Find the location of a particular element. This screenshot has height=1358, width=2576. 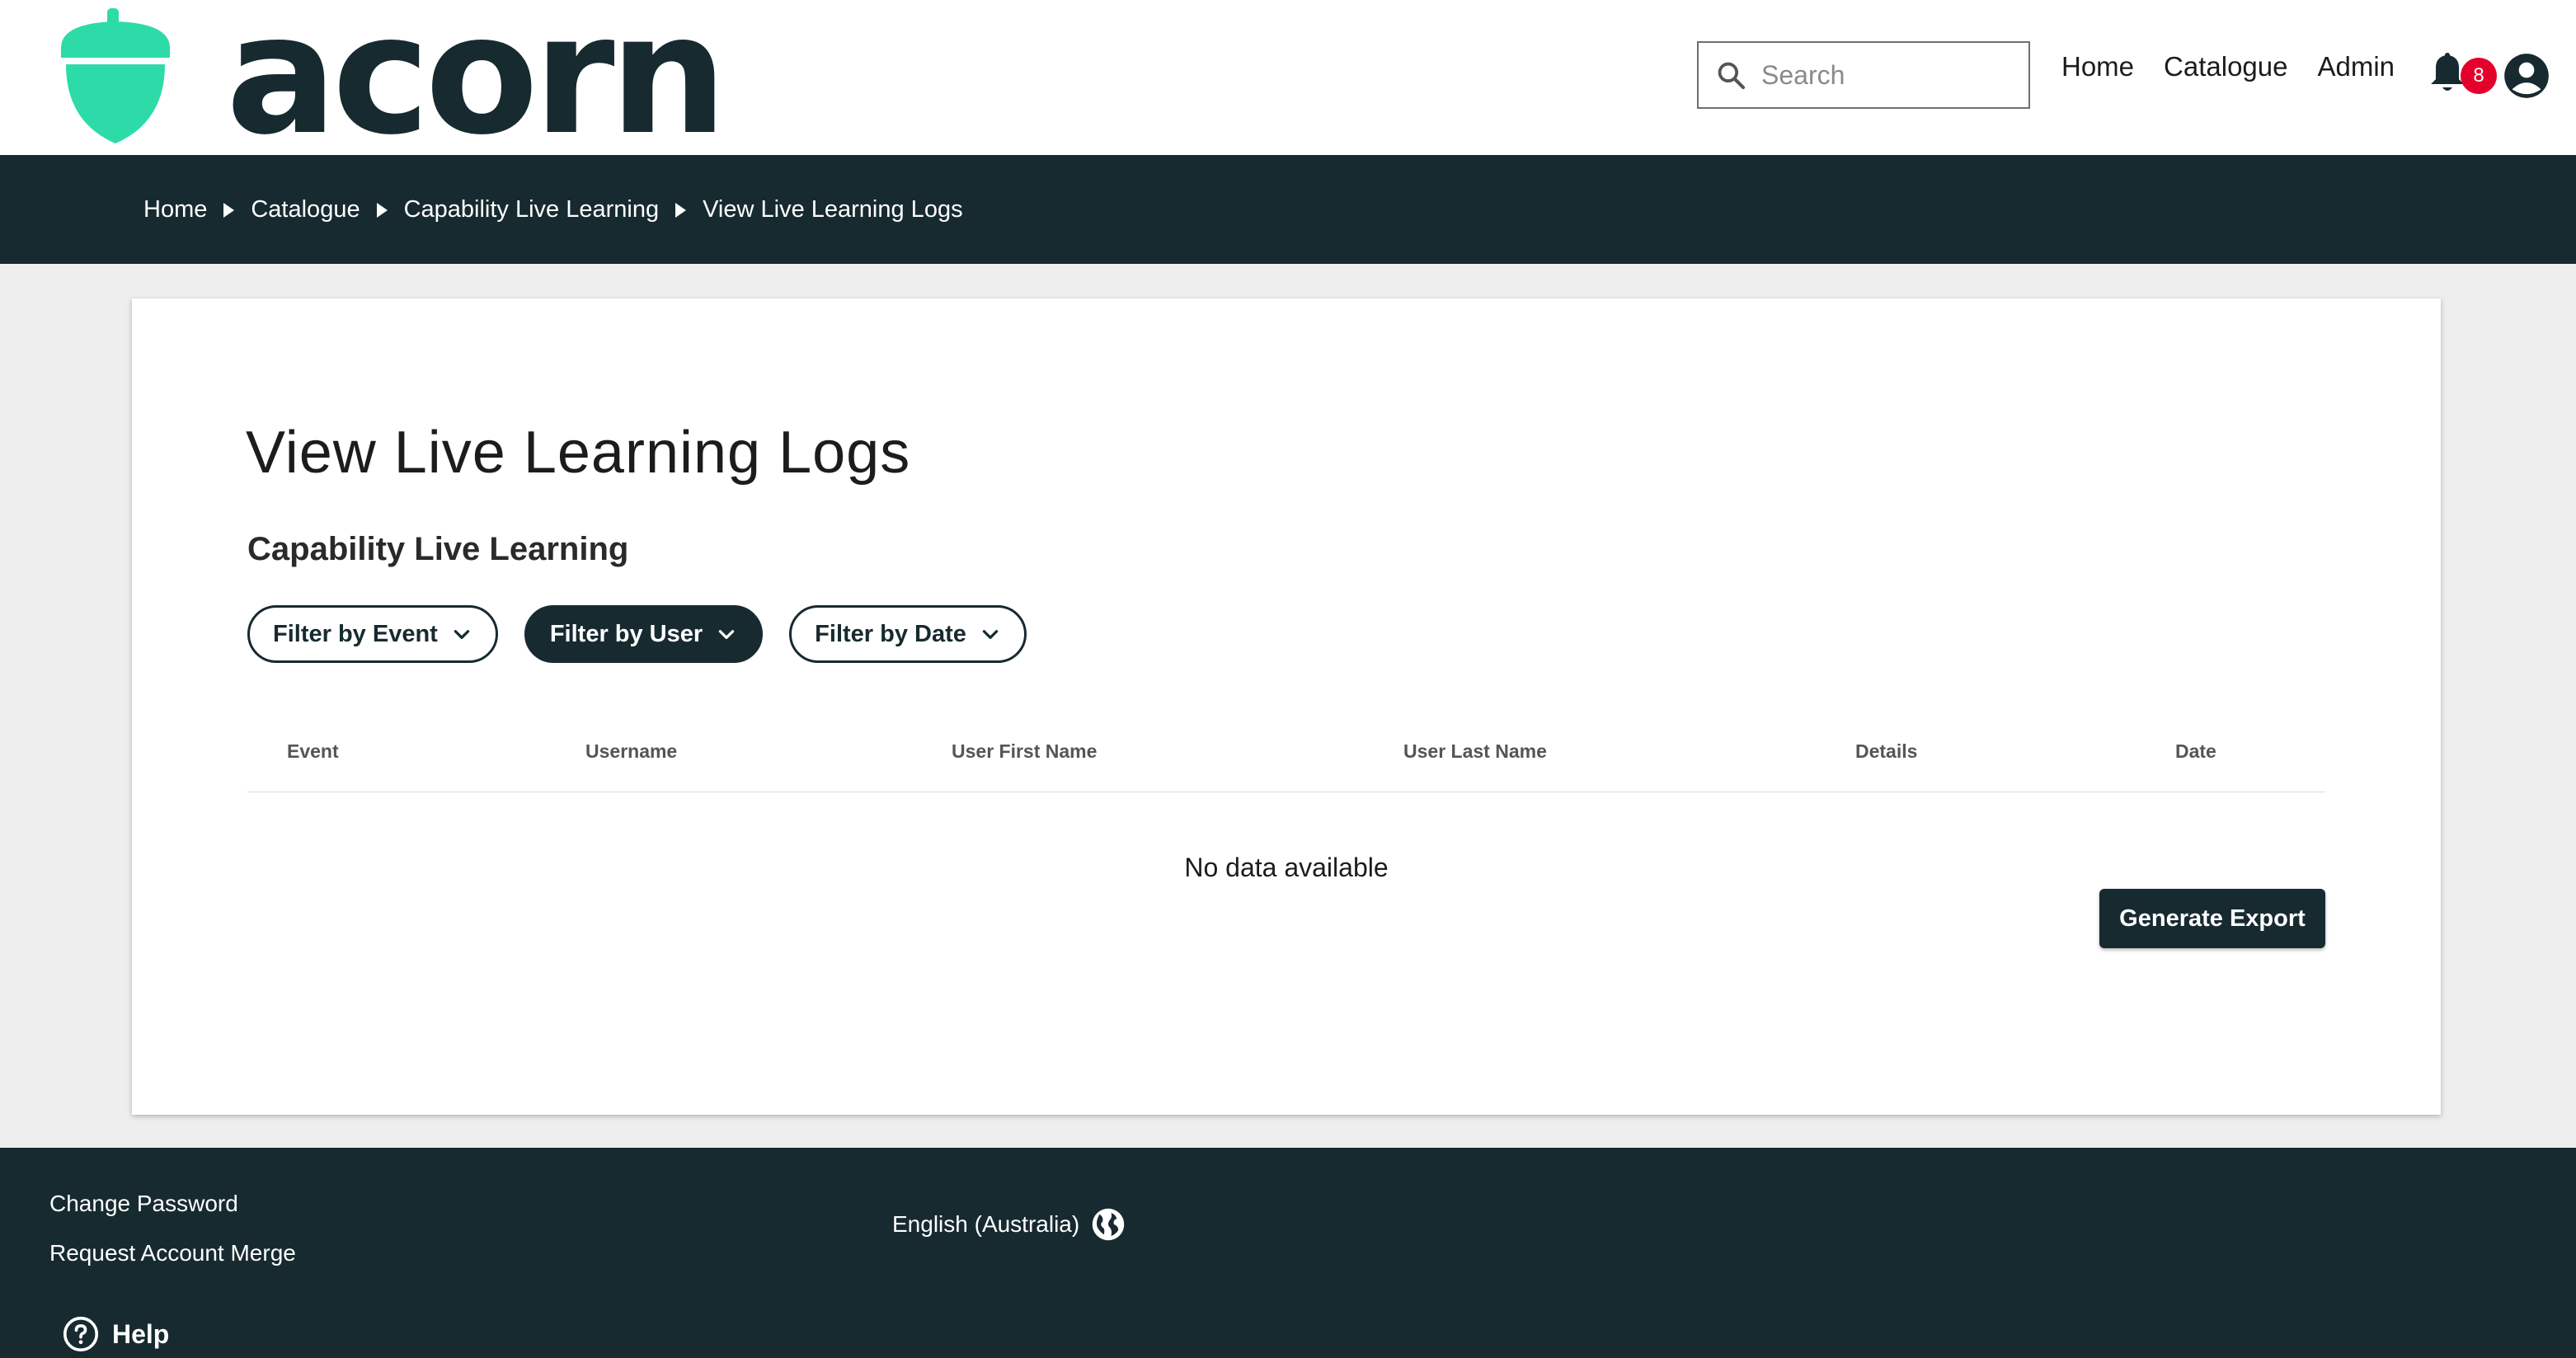

filter-label: Filter by User is located at coordinates (626, 633).